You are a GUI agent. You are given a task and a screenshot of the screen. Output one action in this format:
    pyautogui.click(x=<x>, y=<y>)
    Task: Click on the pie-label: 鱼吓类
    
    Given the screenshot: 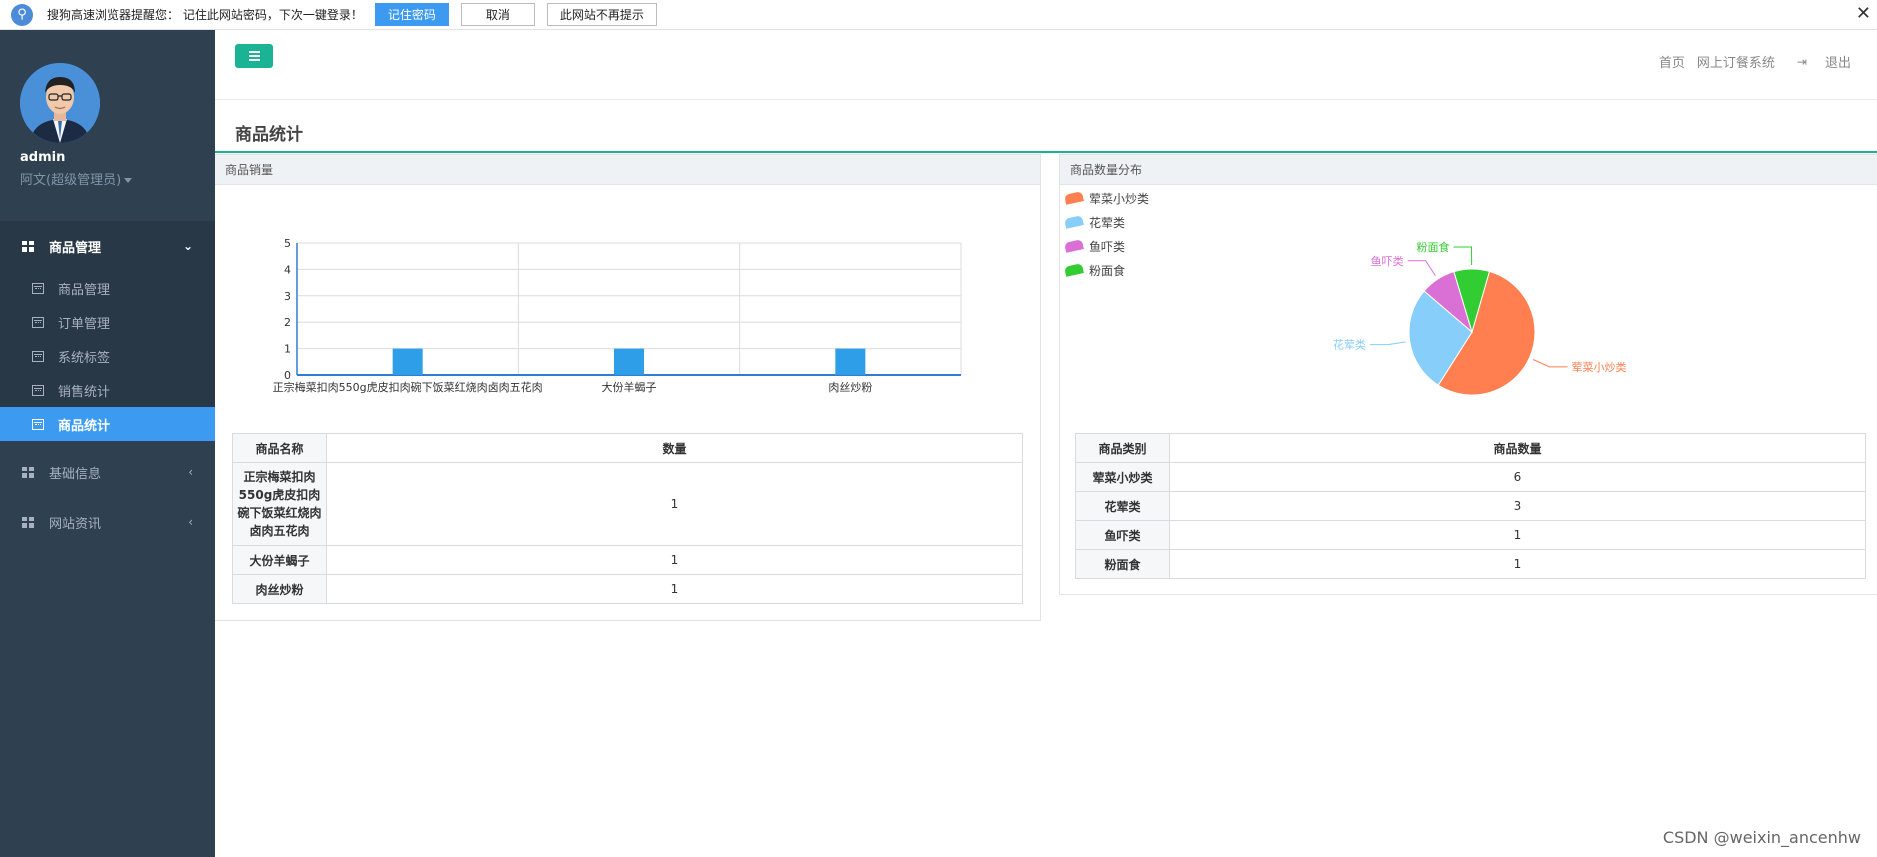 What is the action you would take?
    pyautogui.click(x=1387, y=261)
    